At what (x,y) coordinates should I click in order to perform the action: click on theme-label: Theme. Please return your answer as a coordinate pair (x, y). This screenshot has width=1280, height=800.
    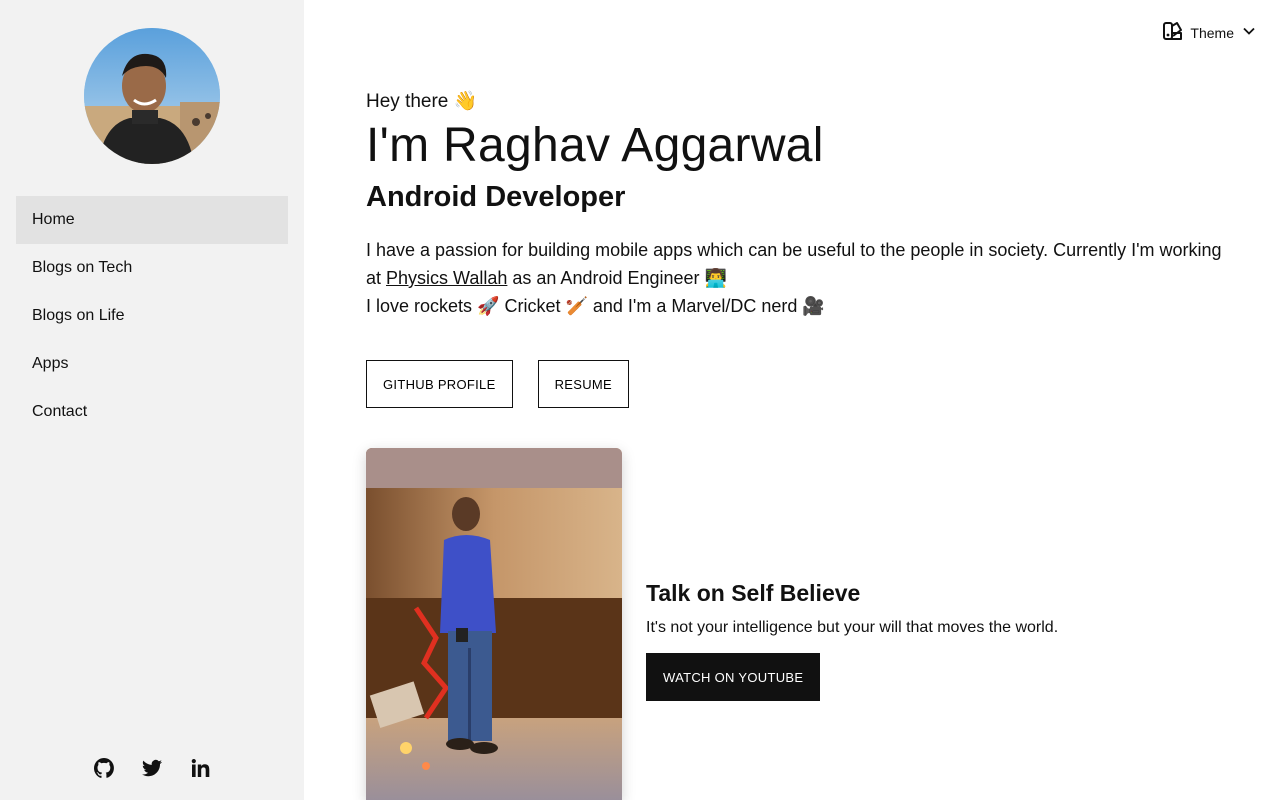
    Looking at the image, I should click on (1212, 32).